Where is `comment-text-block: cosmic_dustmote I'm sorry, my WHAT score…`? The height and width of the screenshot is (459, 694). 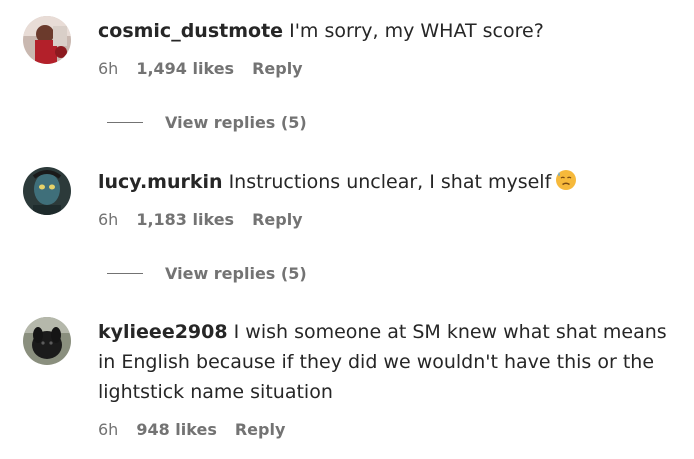
comment-text-block: cosmic_dustmote I'm sorry, my WHAT score… is located at coordinates (383, 31).